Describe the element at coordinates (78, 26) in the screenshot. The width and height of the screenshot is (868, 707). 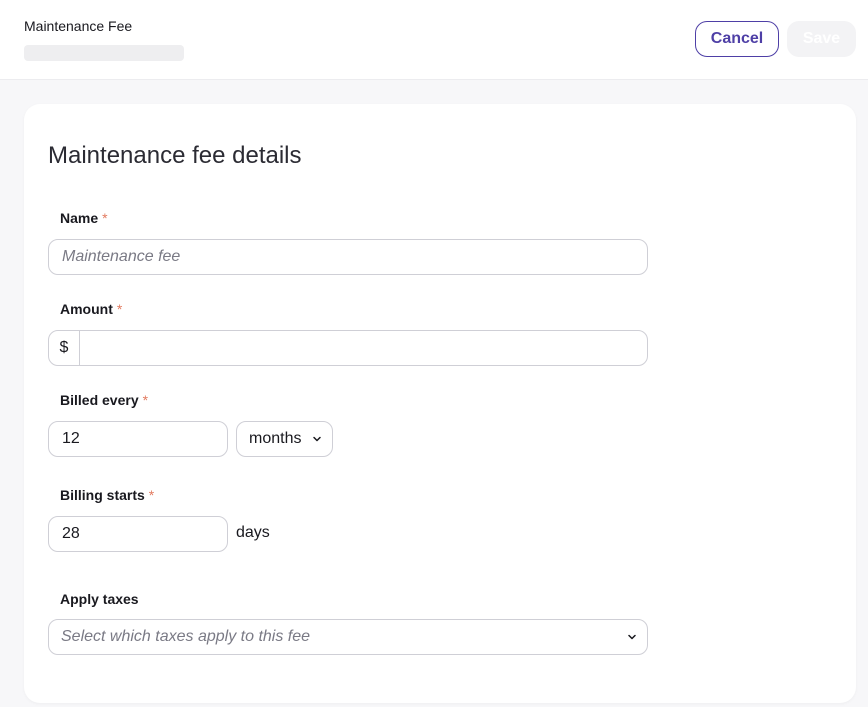
I see `page-title: Maintenance Fee` at that location.